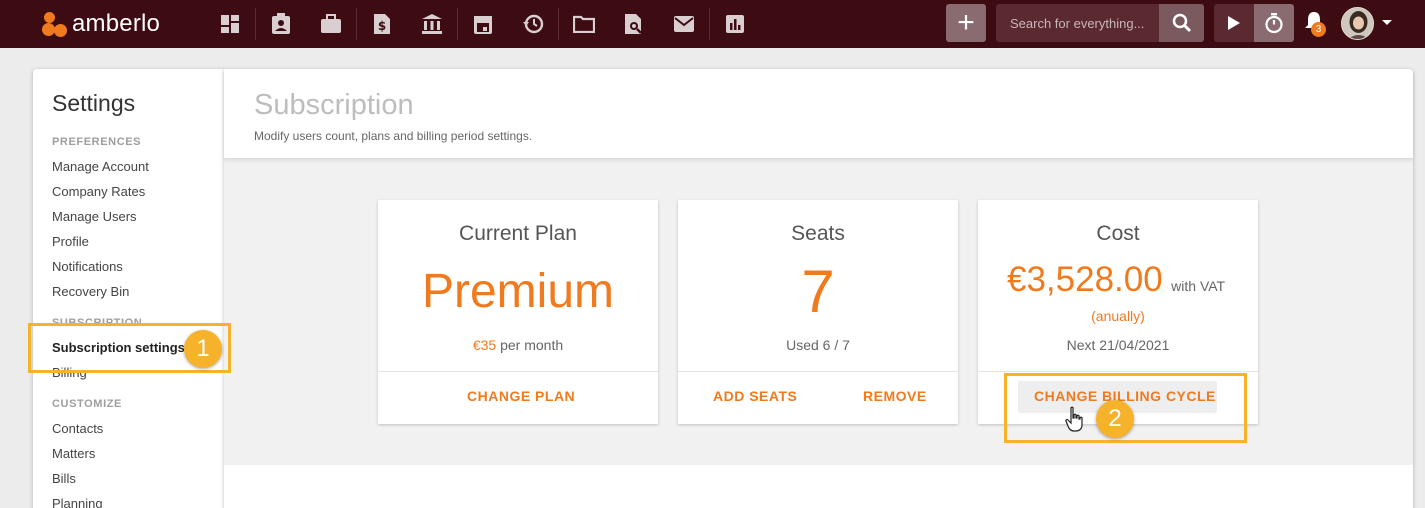 The image size is (1425, 508). I want to click on global-search, so click(1100, 23).